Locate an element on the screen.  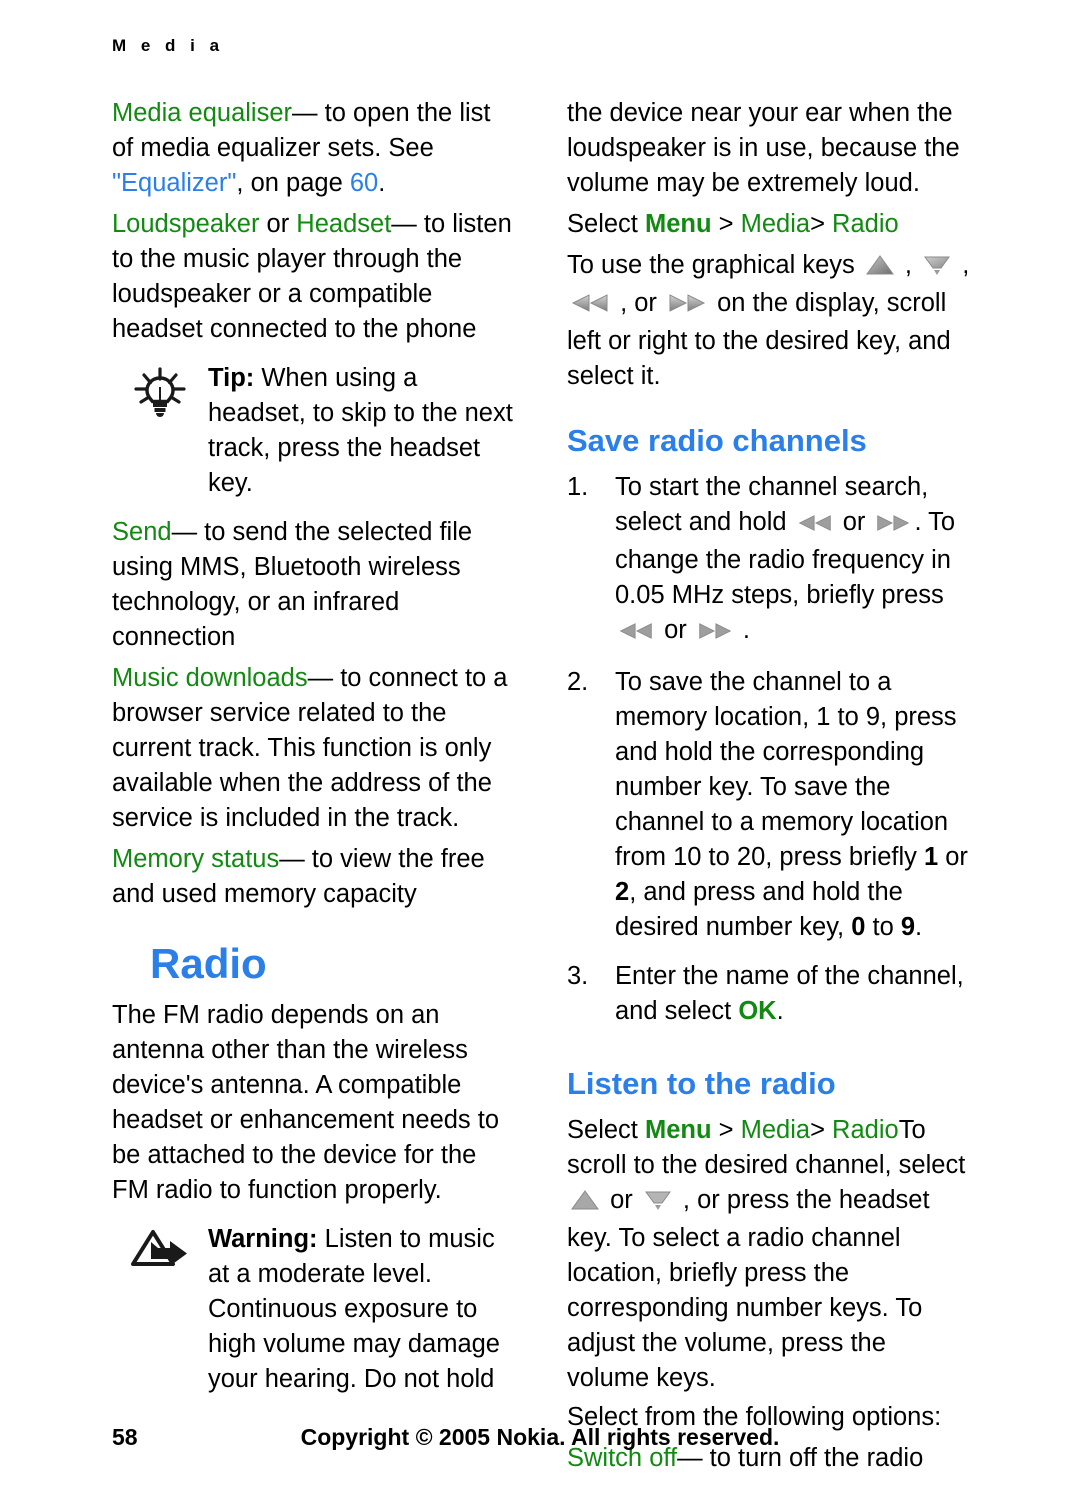
step2-text-e: . is located at coordinates (919, 927).